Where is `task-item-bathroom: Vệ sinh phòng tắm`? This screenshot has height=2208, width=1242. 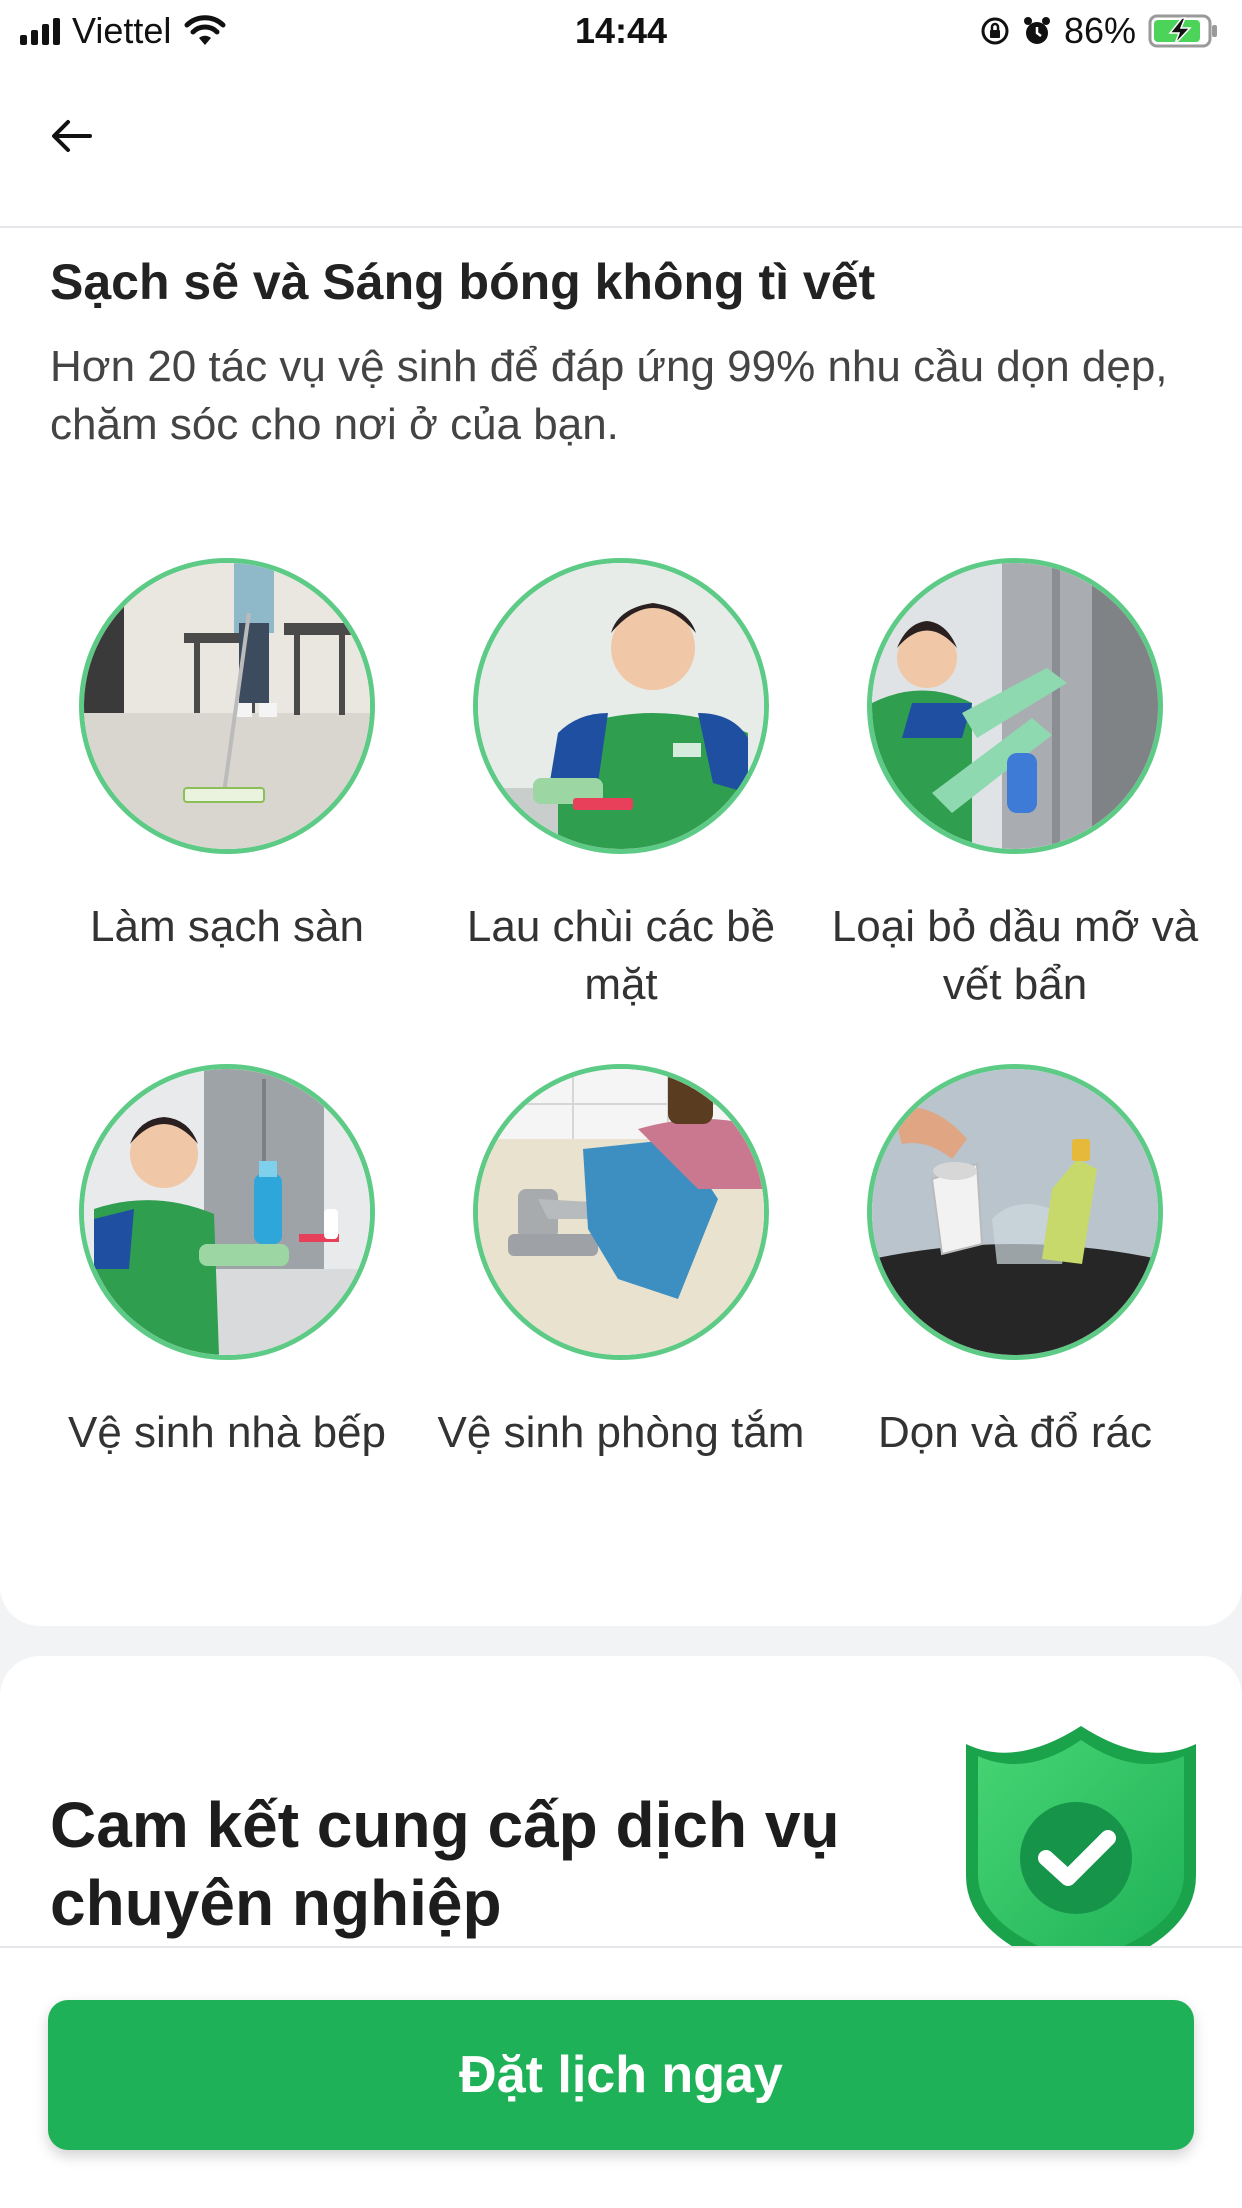 task-item-bathroom: Vệ sinh phòng tắm is located at coordinates (621, 1263).